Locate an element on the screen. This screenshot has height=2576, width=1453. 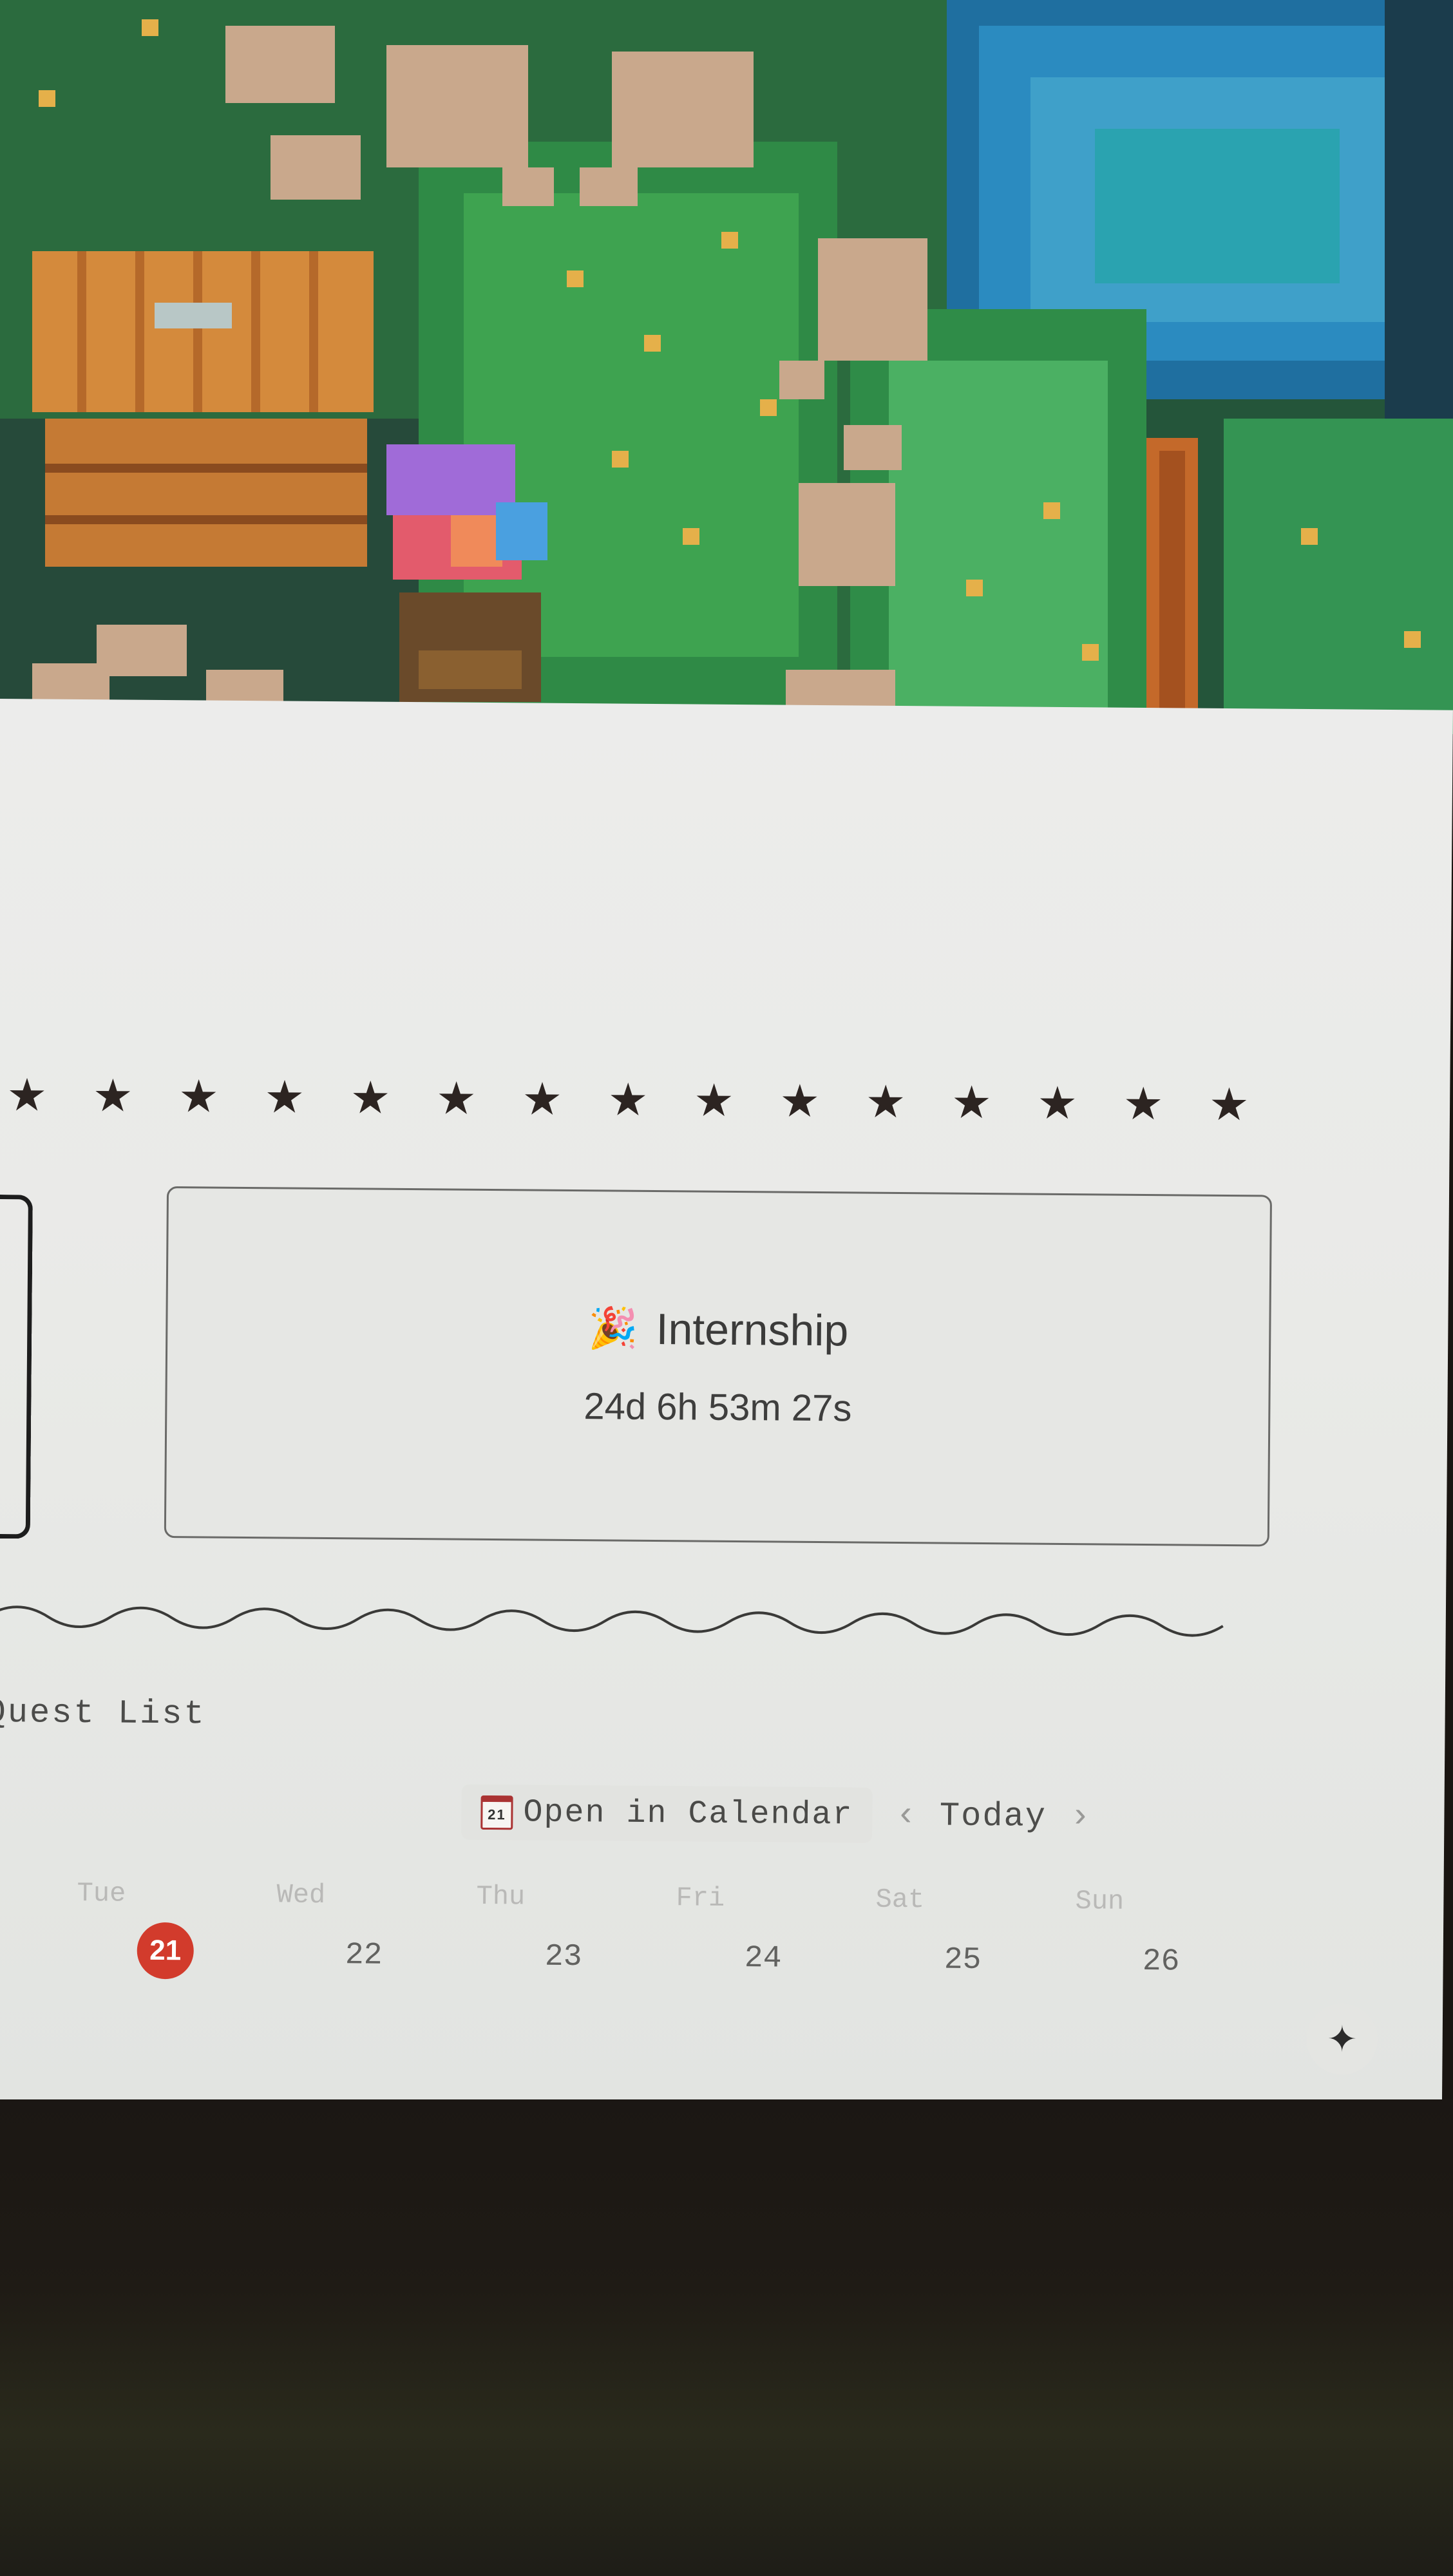
calendar-day: 23 is located at coordinates (563, 1957).